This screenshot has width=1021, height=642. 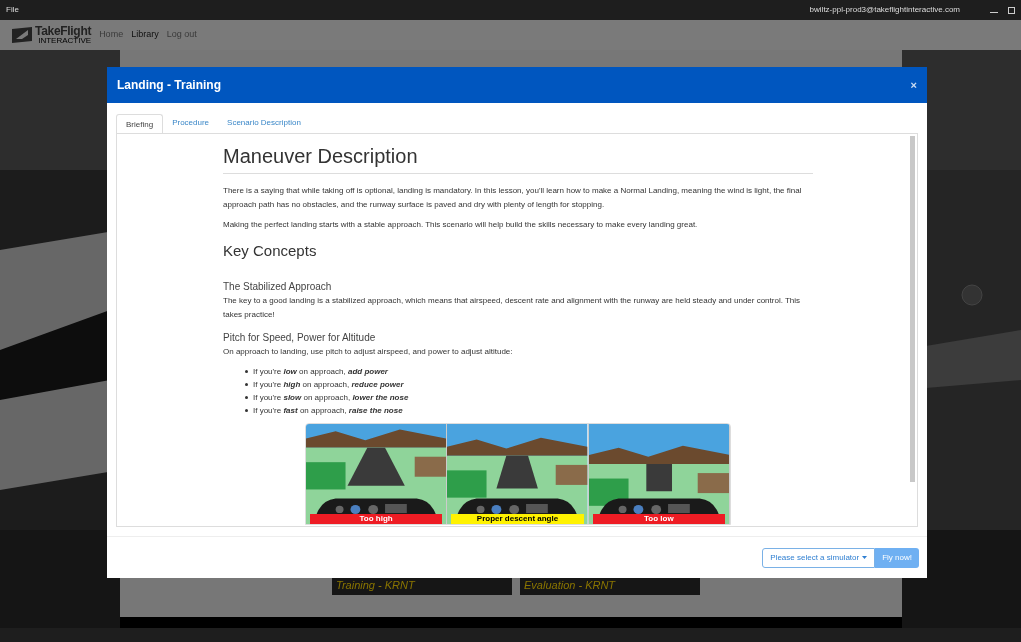 I want to click on user-email: bwiltz-ppl-prod3@takeflightinteractive.com, so click(x=884, y=10).